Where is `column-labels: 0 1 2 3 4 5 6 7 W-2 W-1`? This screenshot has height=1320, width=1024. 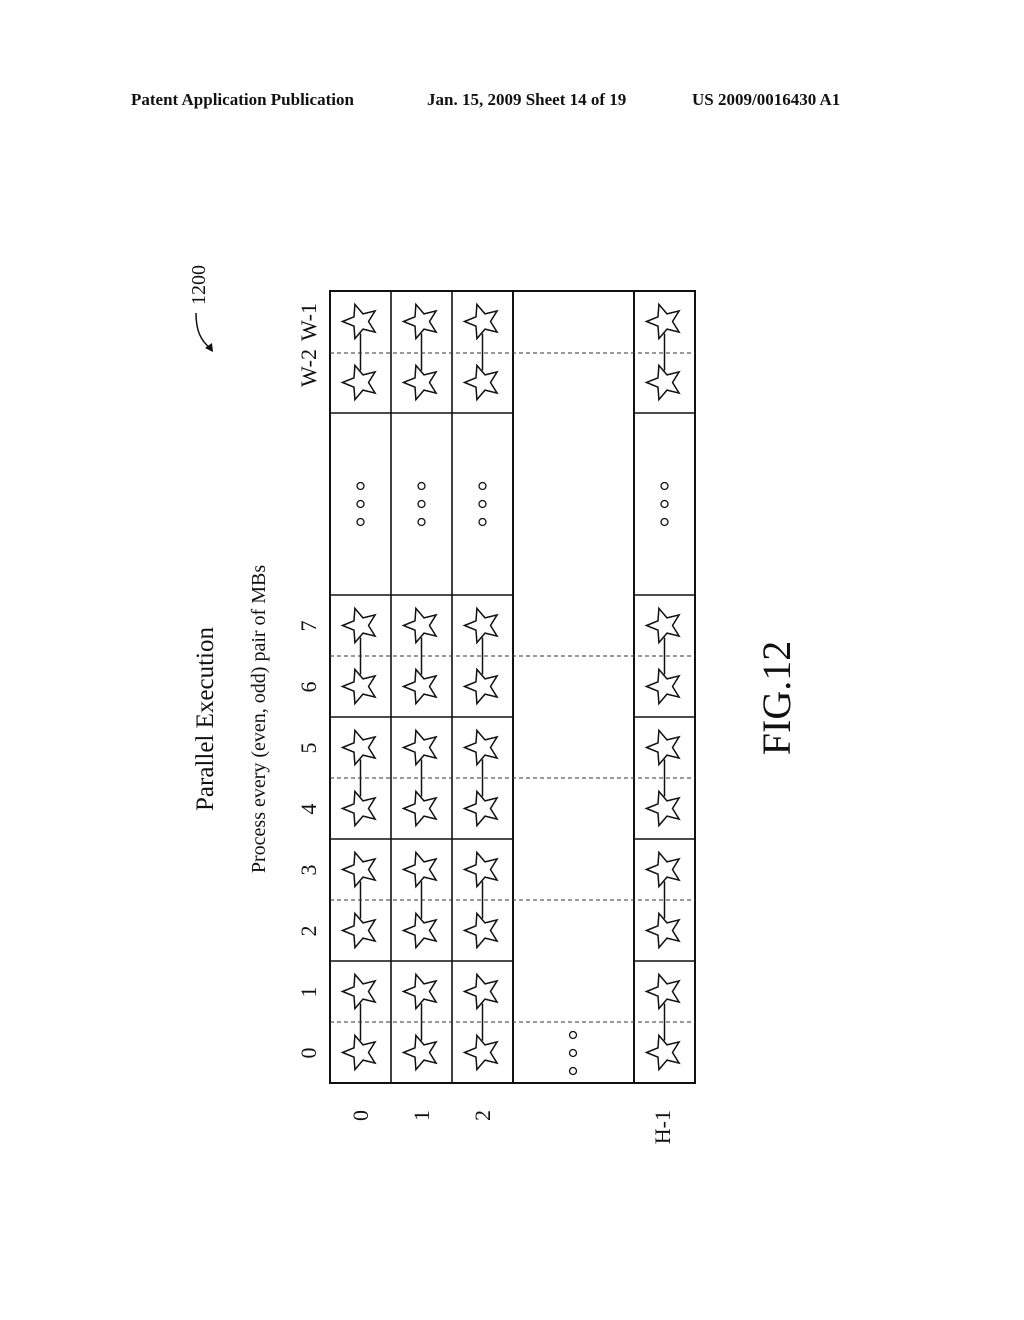
column-labels: 0 1 2 3 4 5 6 7 W-2 W-1 is located at coordinates (308, 680).